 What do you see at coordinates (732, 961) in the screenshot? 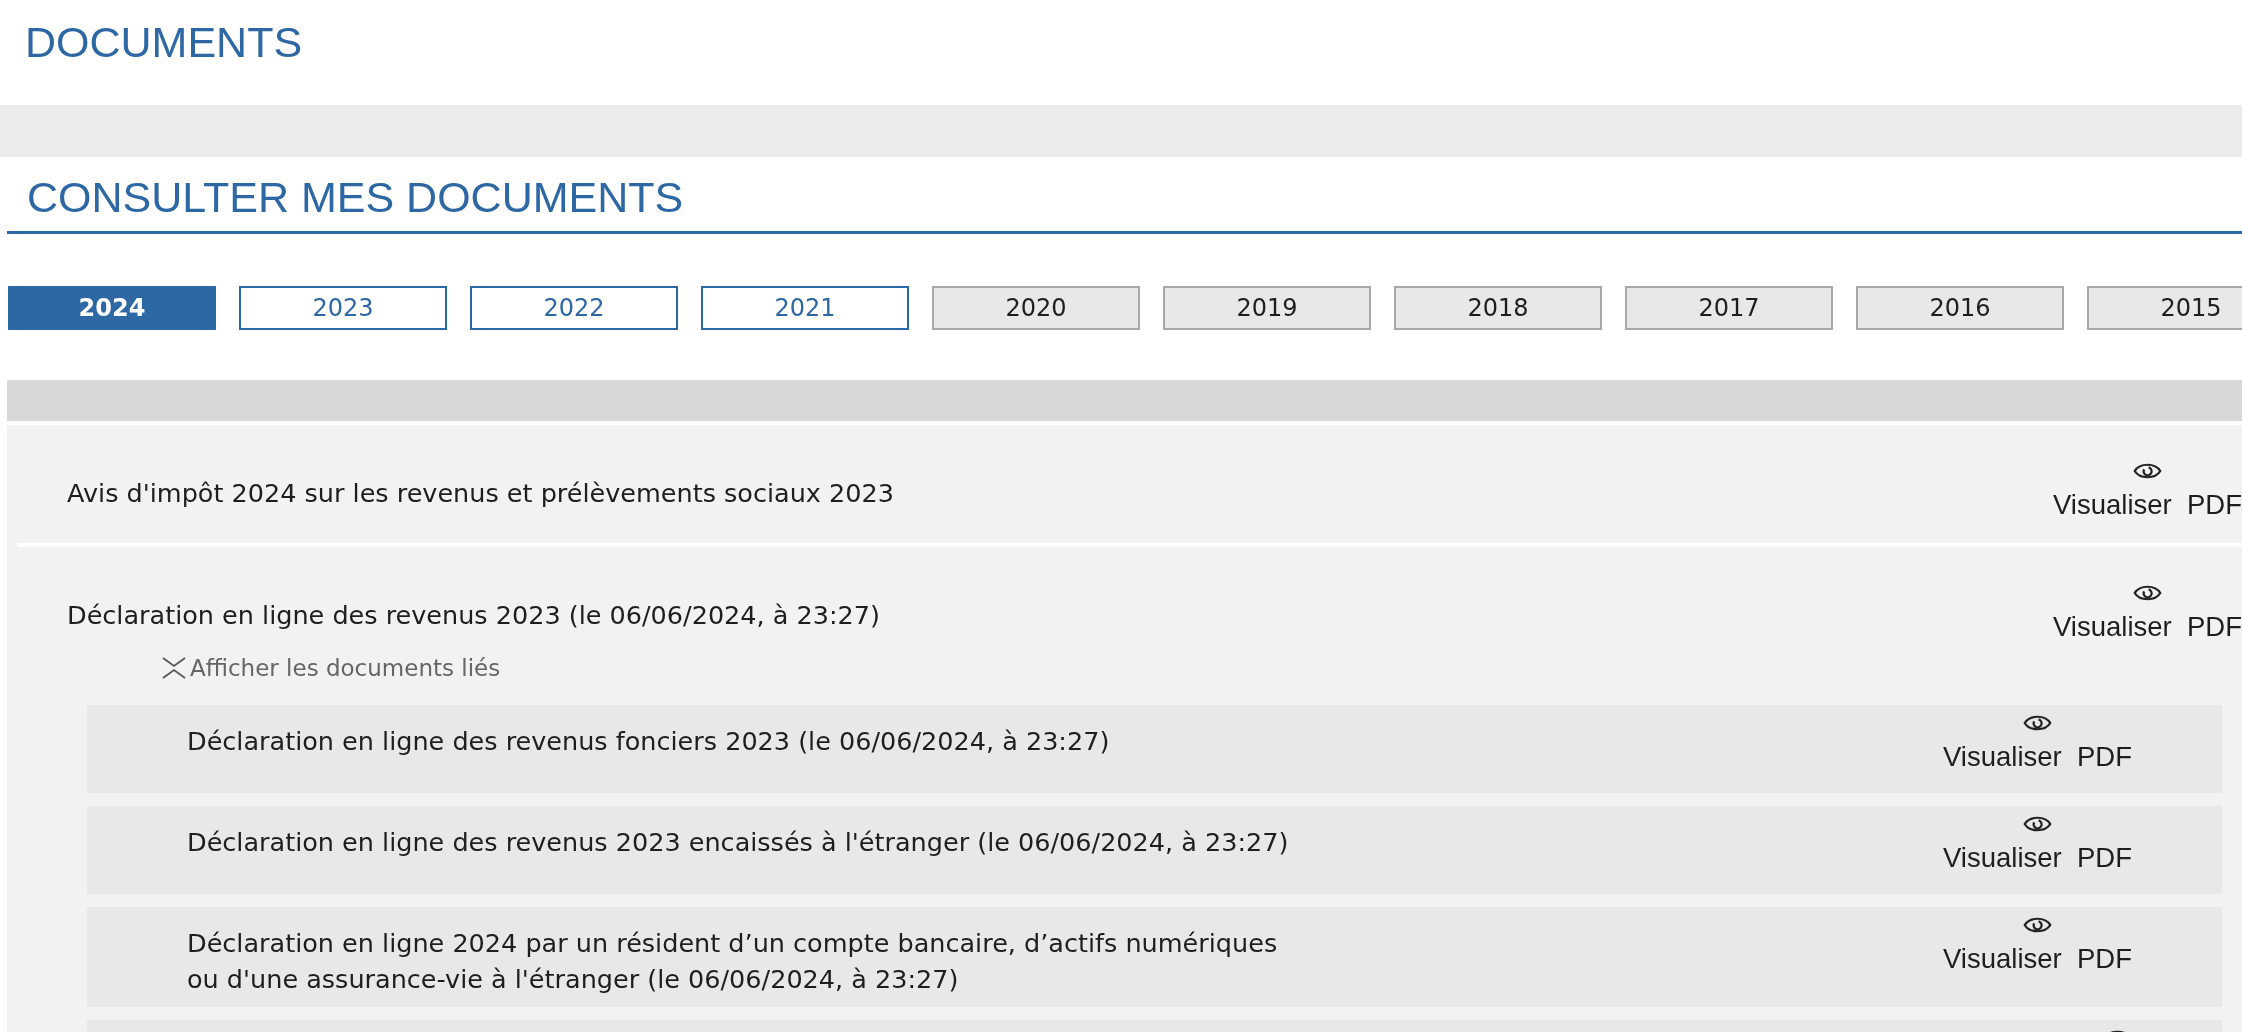
I see `document-title: Déclaration en ligne 2024 par un résident d’un compte bancaire, d’actifs numériques ou d'une assurance-vie à l'étranger (le 06/06/2024, à 23:27)` at bounding box center [732, 961].